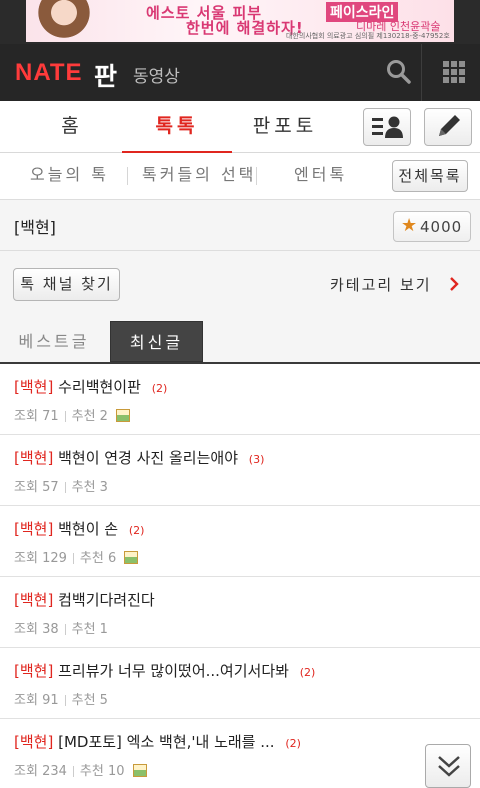  Describe the element at coordinates (285, 127) in the screenshot. I see `tab-pan-photo: 판포토` at that location.